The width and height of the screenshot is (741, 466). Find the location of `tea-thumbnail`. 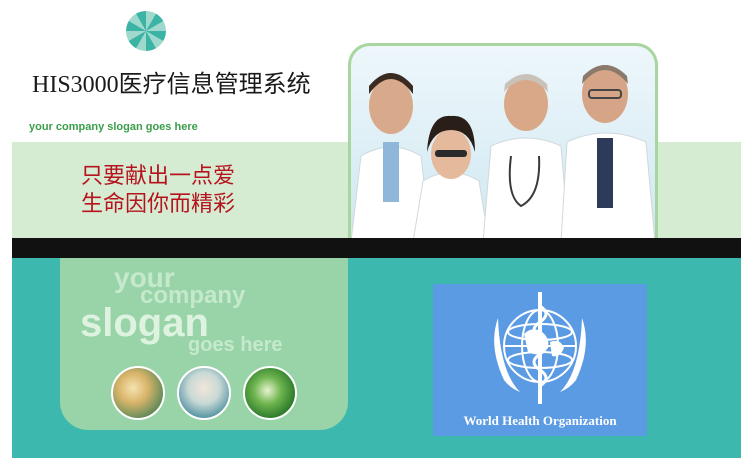

tea-thumbnail is located at coordinates (138, 393).